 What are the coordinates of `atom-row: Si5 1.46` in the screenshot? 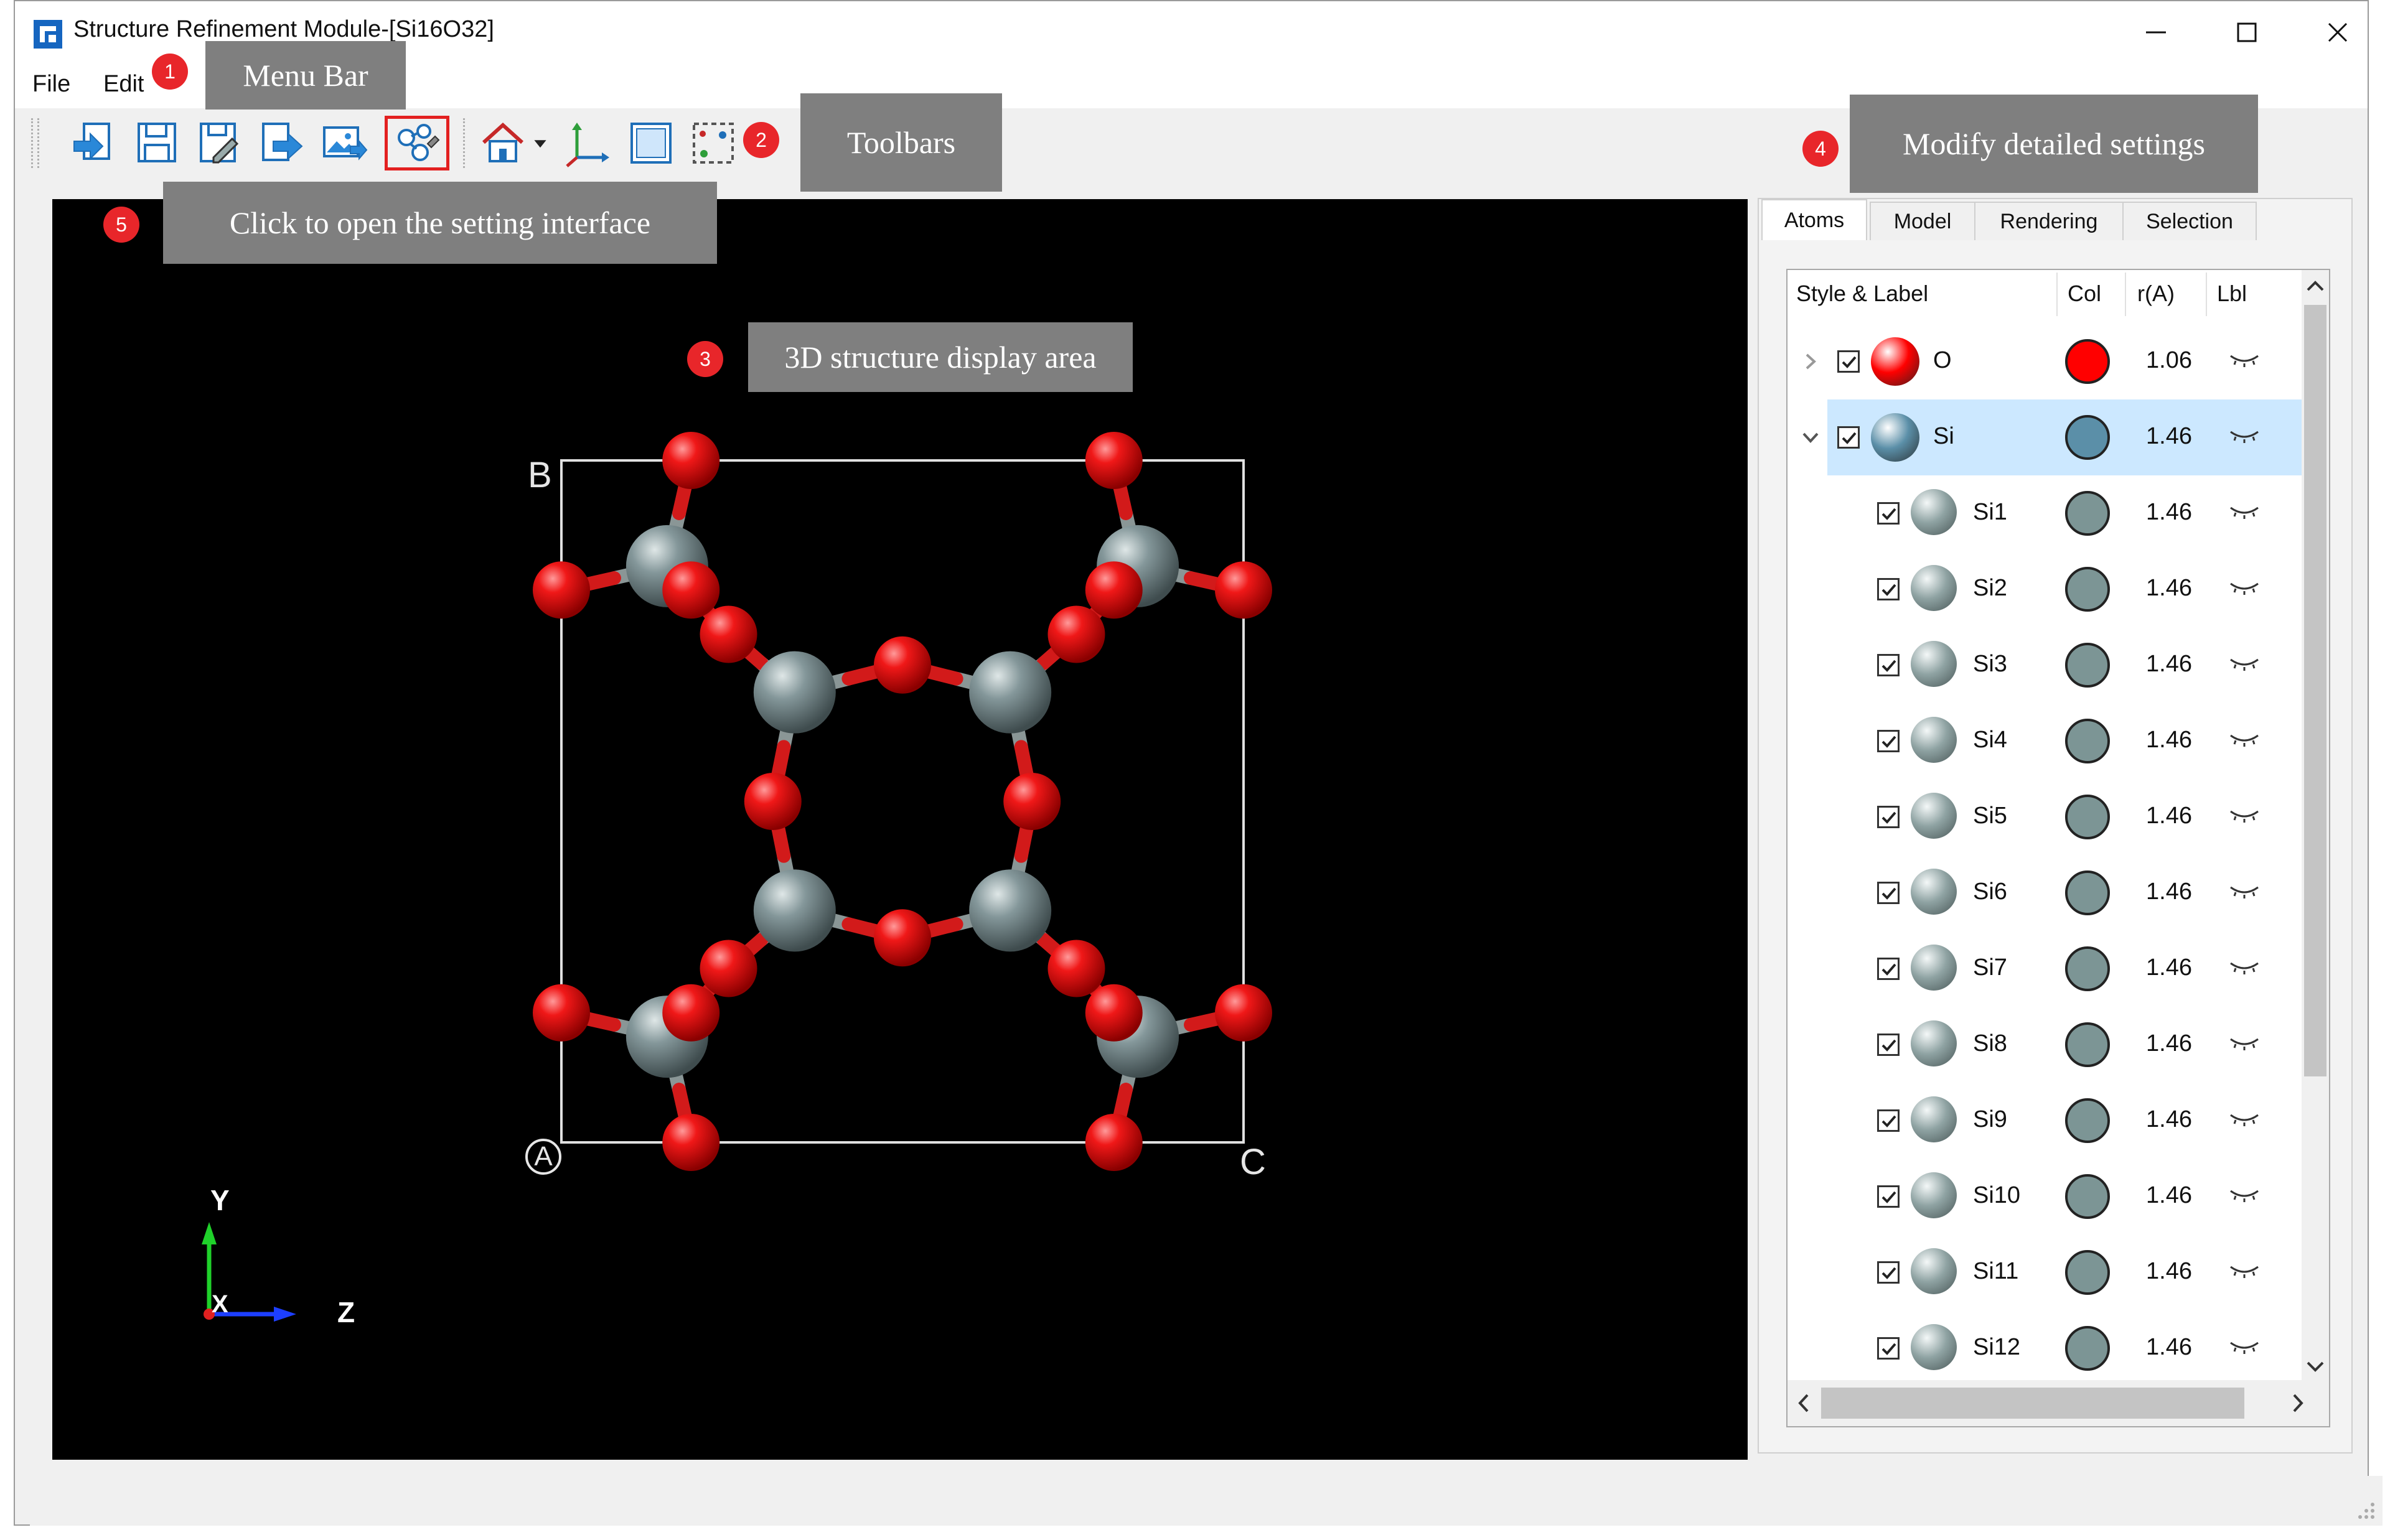 It's located at (2045, 817).